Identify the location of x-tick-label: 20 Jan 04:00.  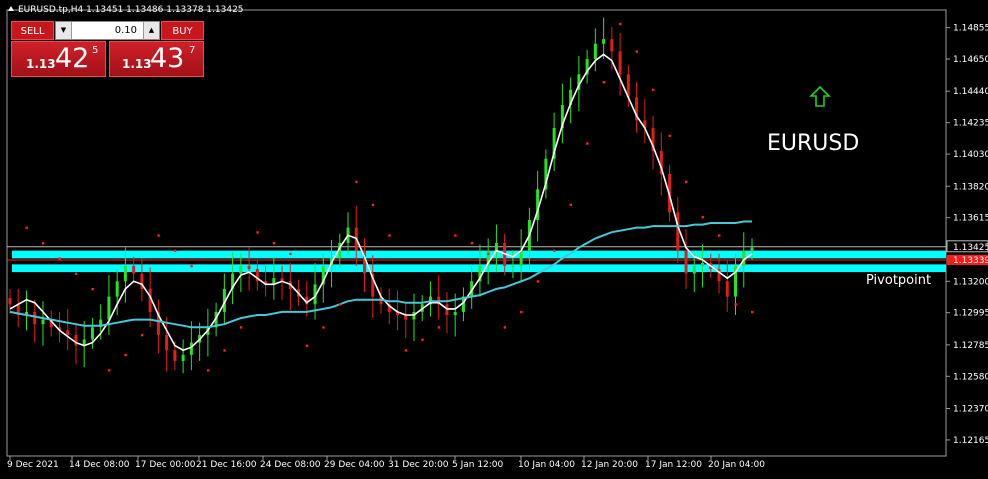
(736, 465).